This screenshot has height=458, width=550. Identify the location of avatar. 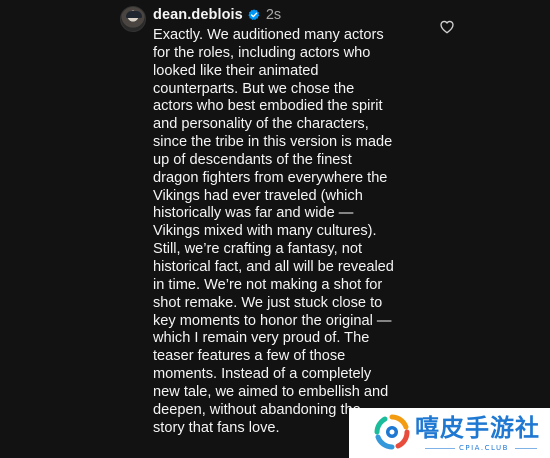
(133, 19).